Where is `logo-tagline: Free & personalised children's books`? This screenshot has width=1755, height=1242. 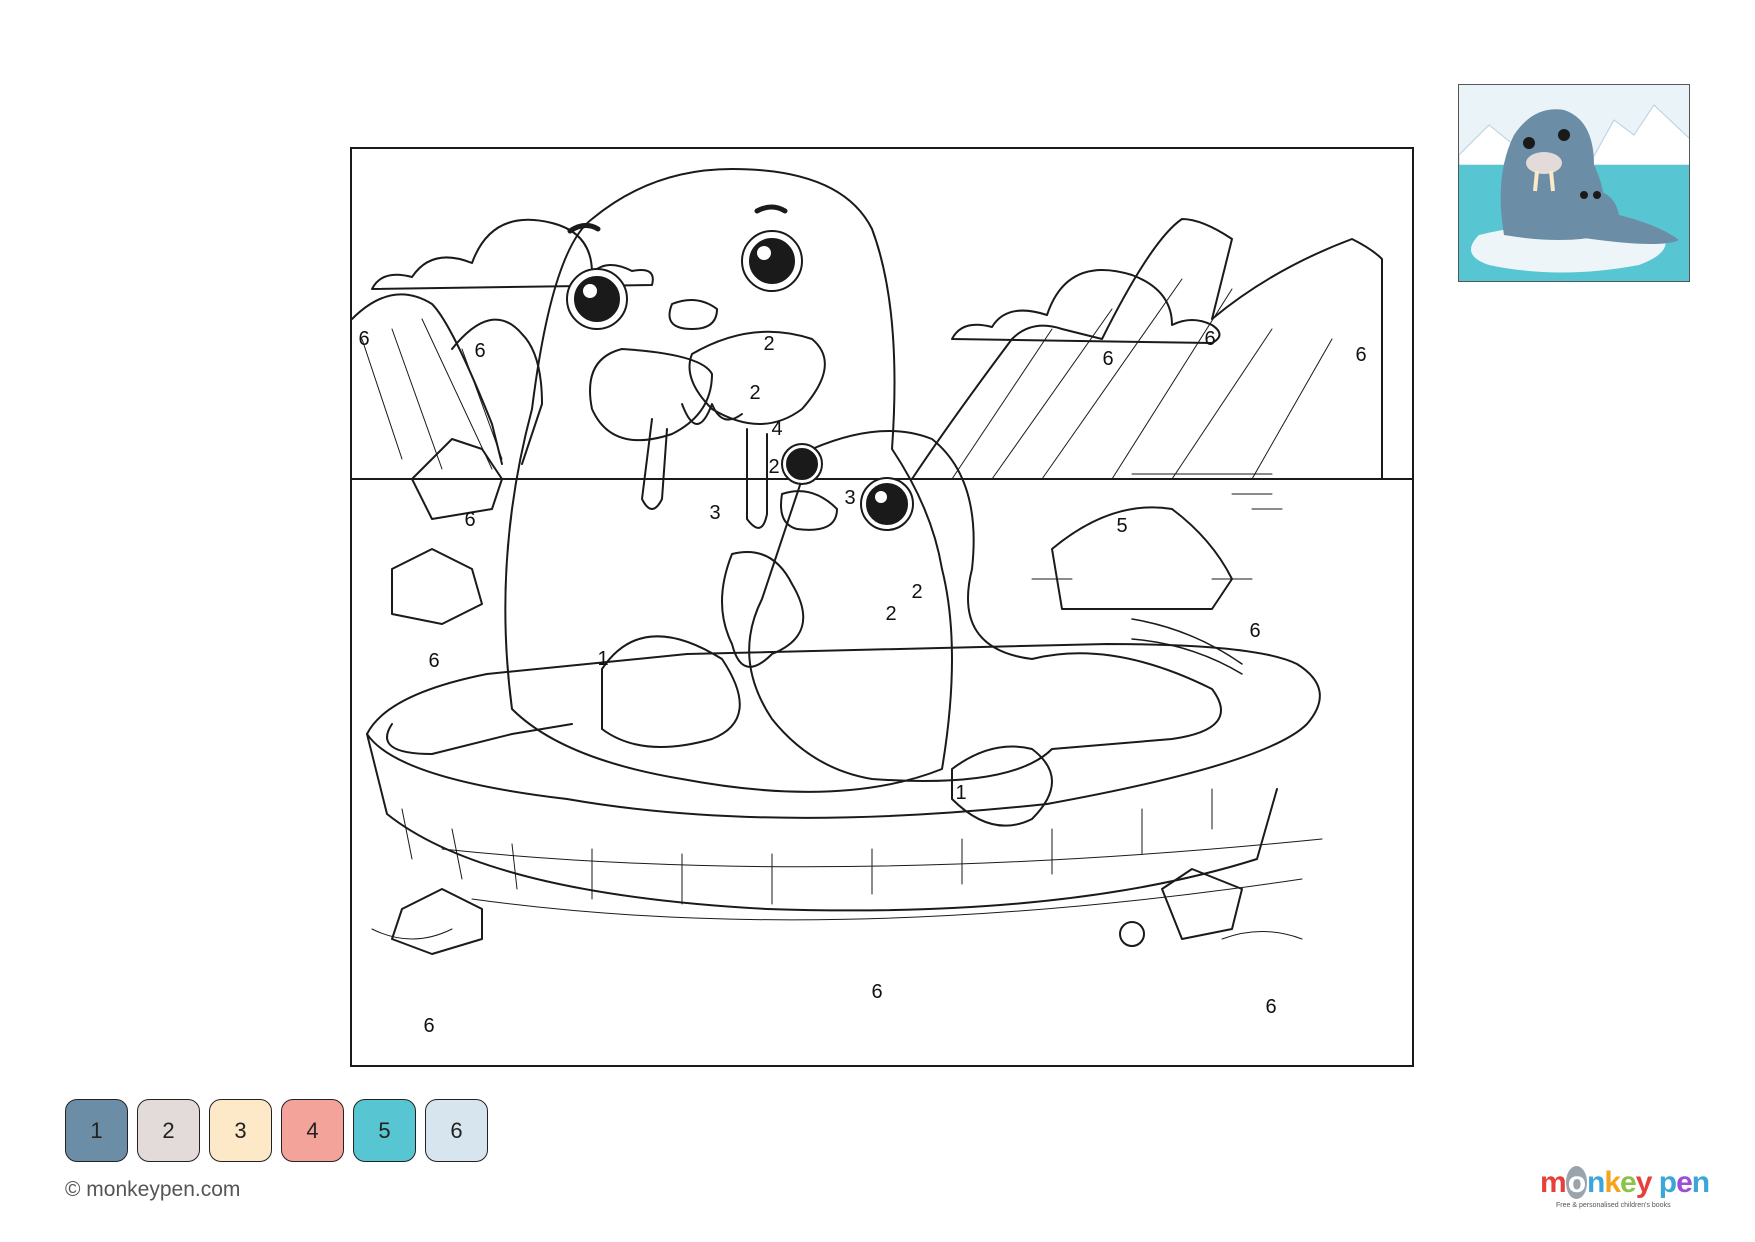
logo-tagline: Free & personalised children's books is located at coordinates (1613, 1205).